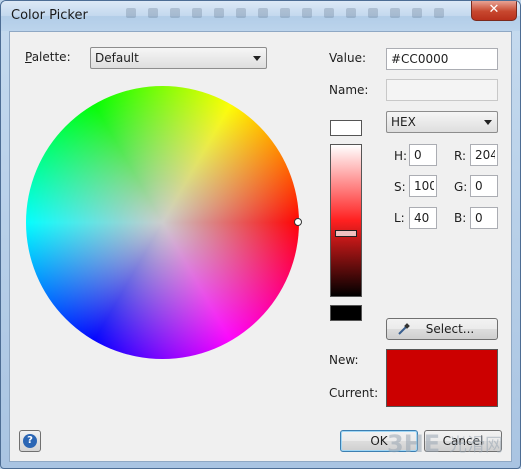  What do you see at coordinates (461, 187) in the screenshot?
I see `g-label: G:` at bounding box center [461, 187].